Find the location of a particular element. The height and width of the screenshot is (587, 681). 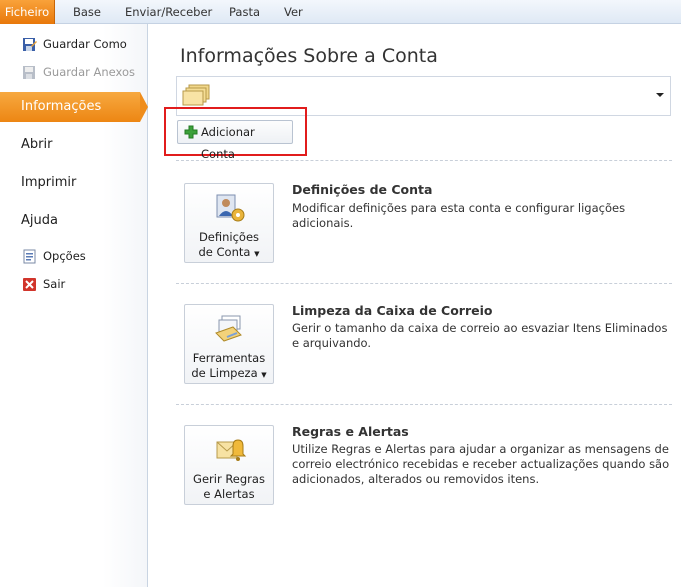

nav-info: Informações is located at coordinates (74, 107).